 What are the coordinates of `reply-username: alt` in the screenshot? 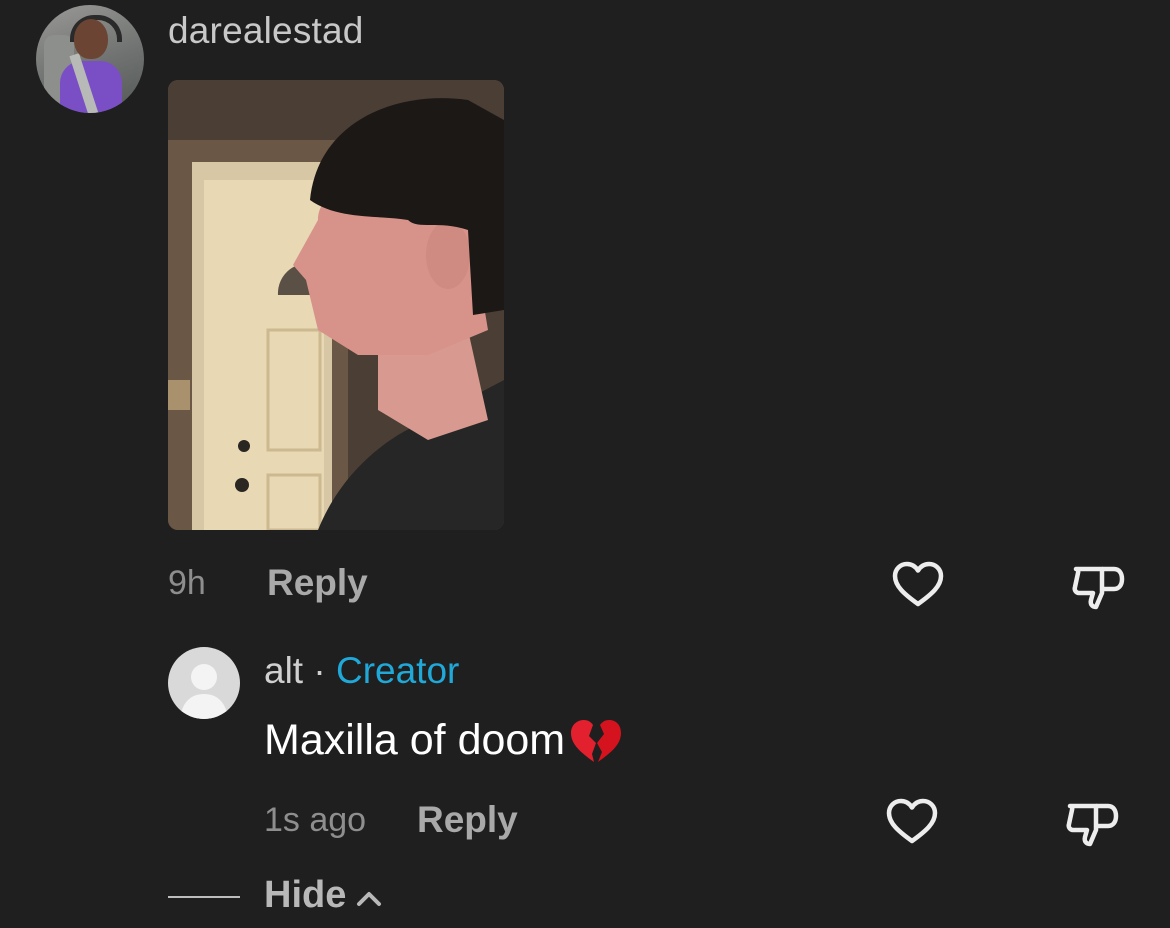 It's located at (283, 670).